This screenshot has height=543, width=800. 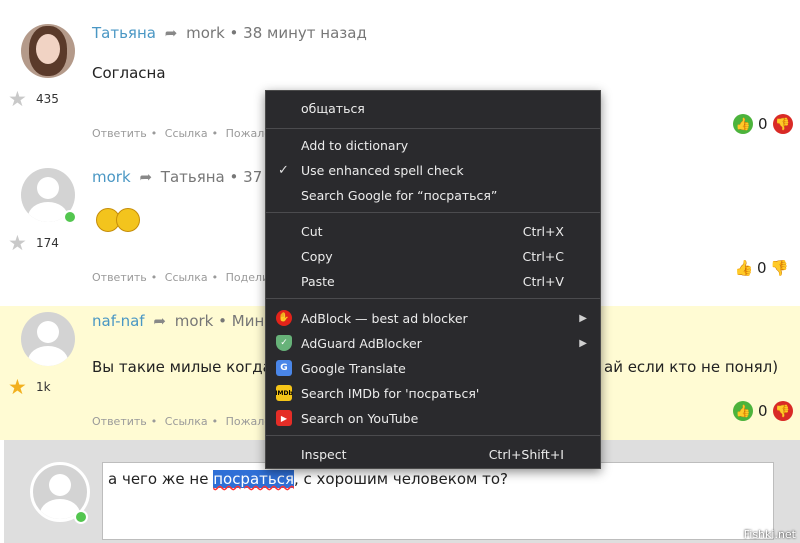 What do you see at coordinates (284, 318) in the screenshot?
I see `adblock-hand-icon: ✋` at bounding box center [284, 318].